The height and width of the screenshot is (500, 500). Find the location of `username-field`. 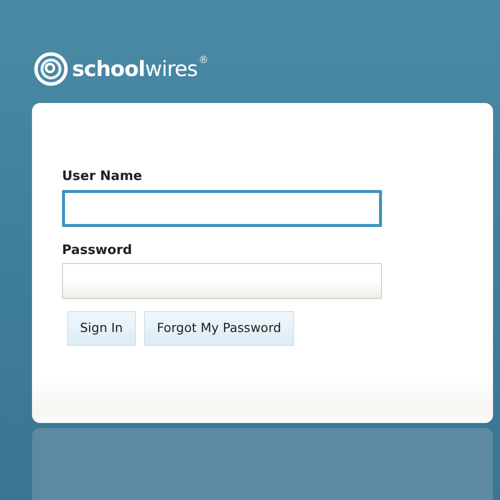

username-field is located at coordinates (222, 208).